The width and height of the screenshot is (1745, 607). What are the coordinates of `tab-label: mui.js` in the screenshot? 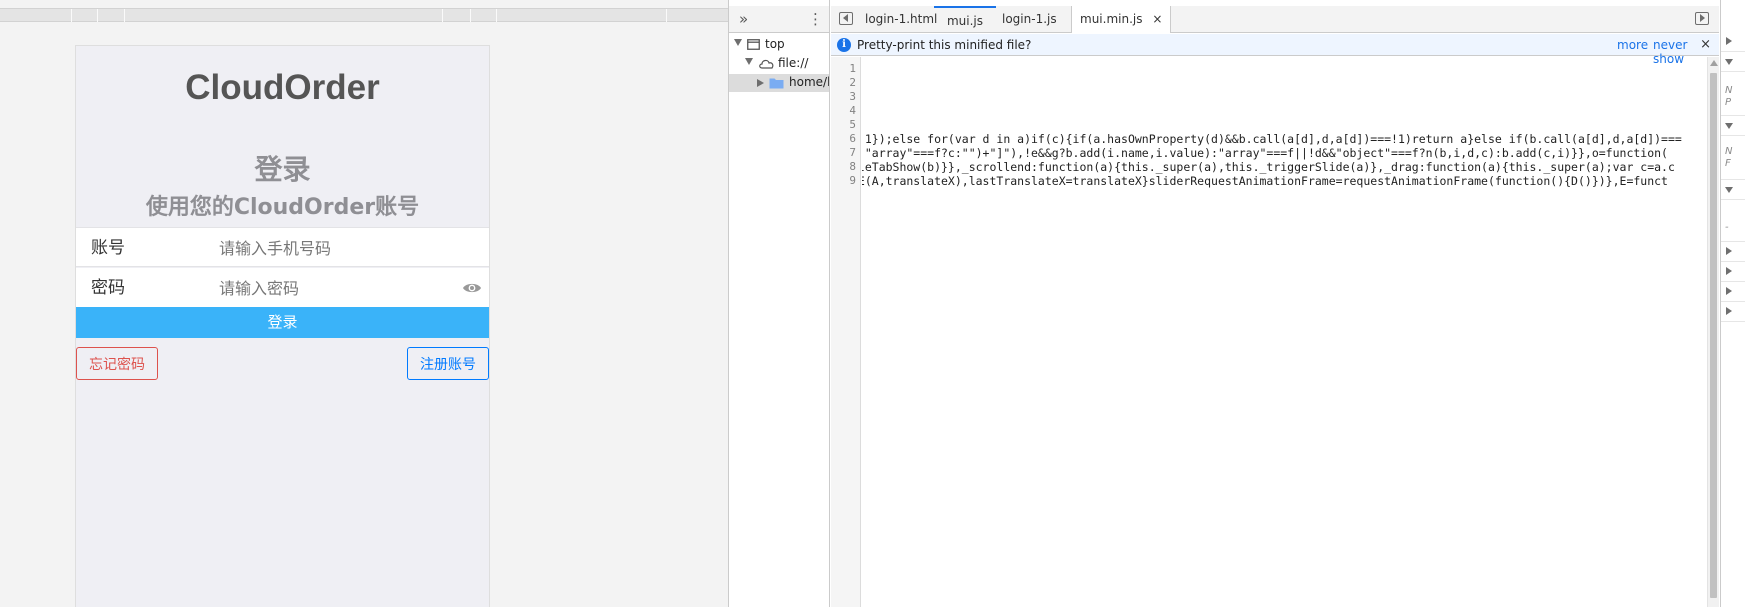 It's located at (965, 21).